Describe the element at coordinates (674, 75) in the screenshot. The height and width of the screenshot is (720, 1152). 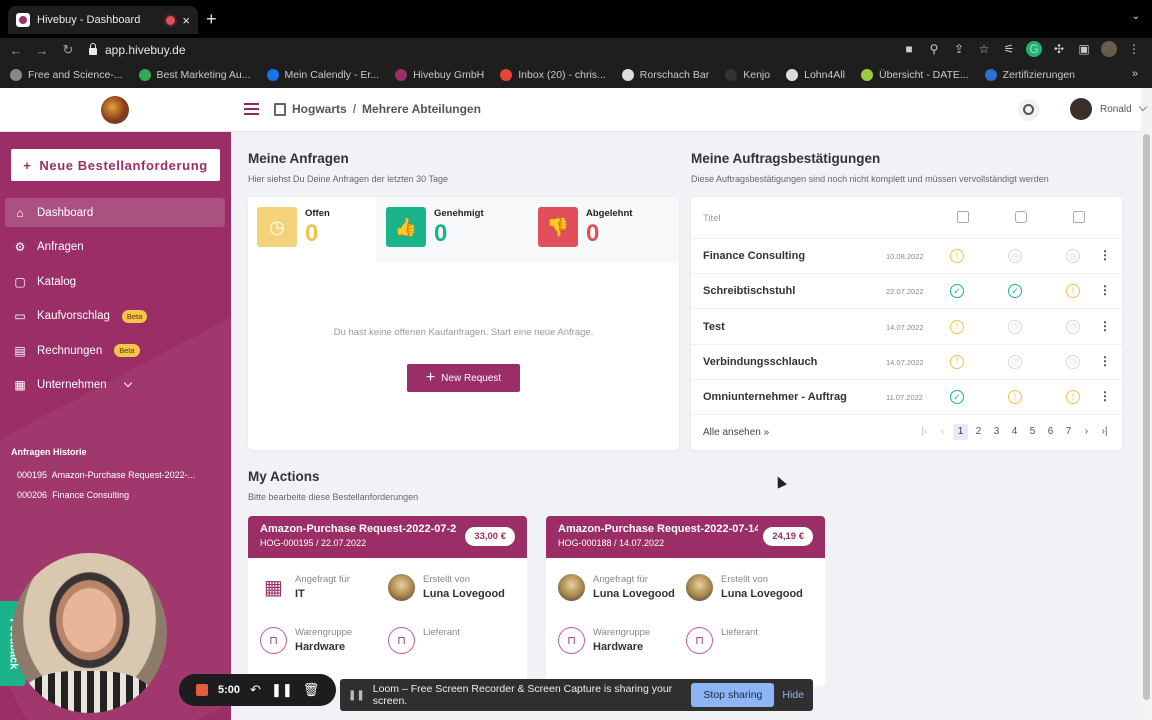
I see `bookmark-label: Rorschach Bar` at that location.